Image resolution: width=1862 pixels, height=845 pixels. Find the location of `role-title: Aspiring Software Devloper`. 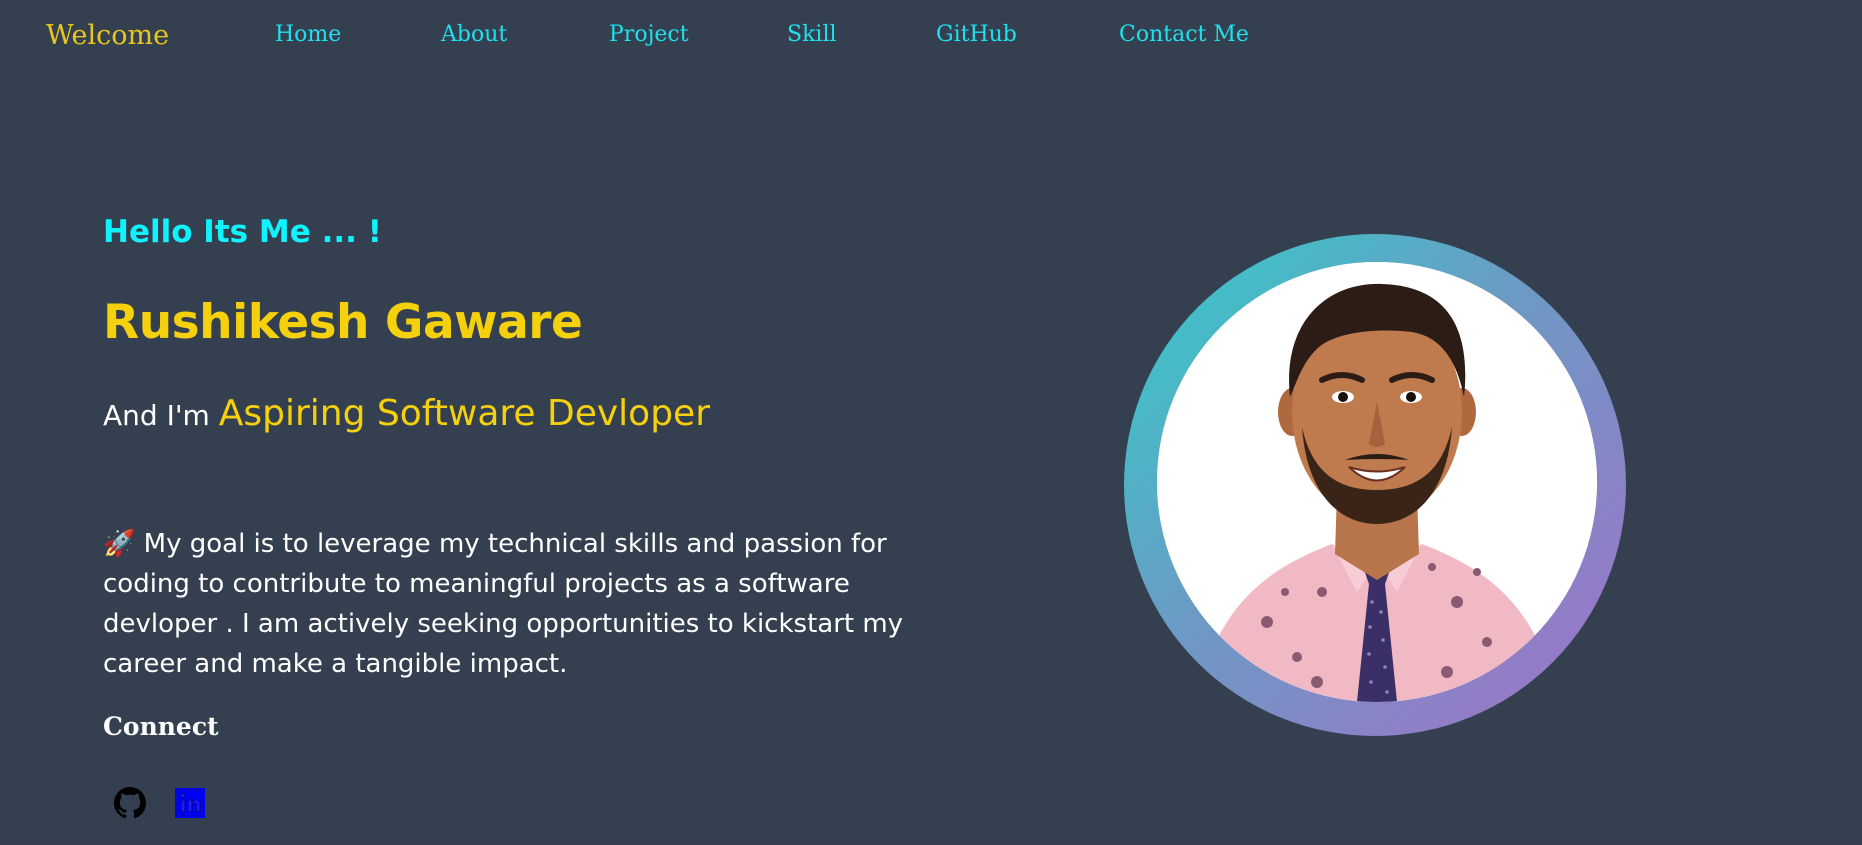

role-title: Aspiring Software Devloper is located at coordinates (464, 413).